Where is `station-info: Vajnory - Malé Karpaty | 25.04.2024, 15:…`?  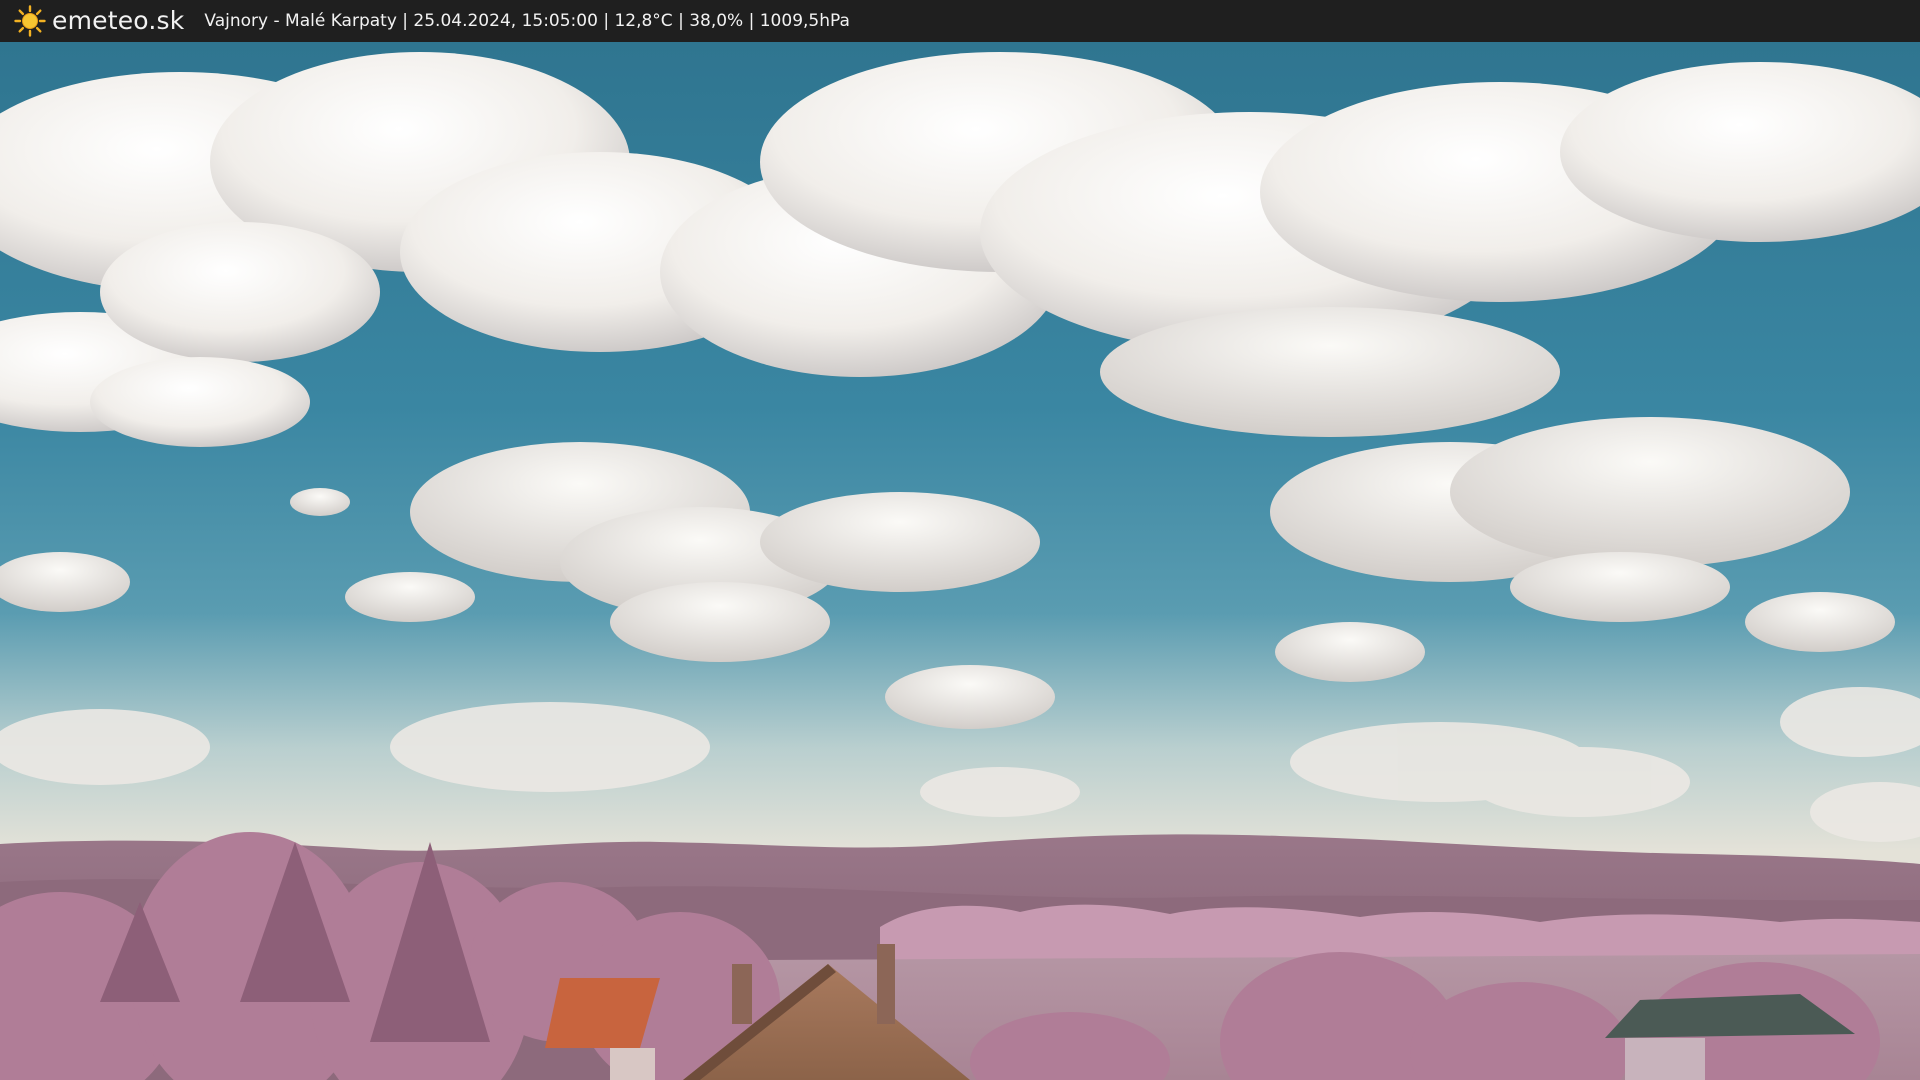 station-info: Vajnory - Malé Karpaty | 25.04.2024, 15:… is located at coordinates (527, 21).